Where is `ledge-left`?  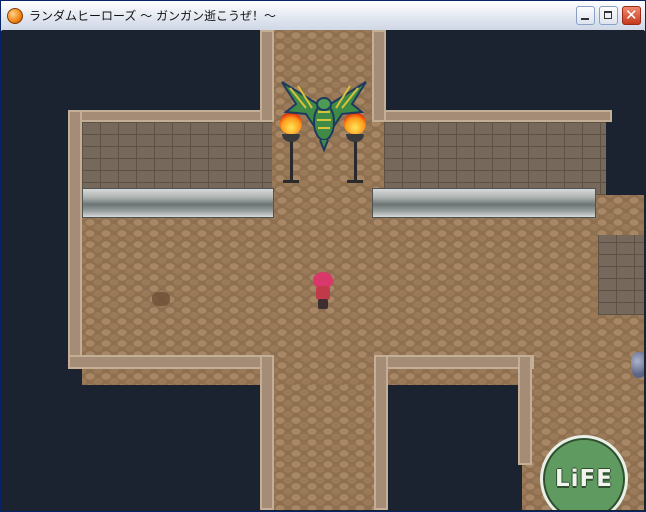
ledge-left is located at coordinates (75, 239).